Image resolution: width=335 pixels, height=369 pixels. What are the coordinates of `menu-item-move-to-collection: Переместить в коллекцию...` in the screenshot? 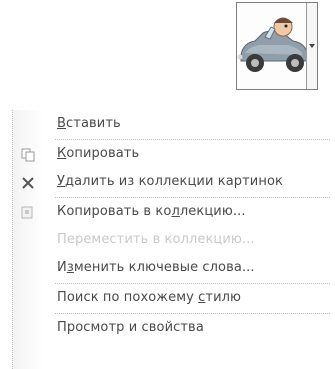 It's located at (174, 241).